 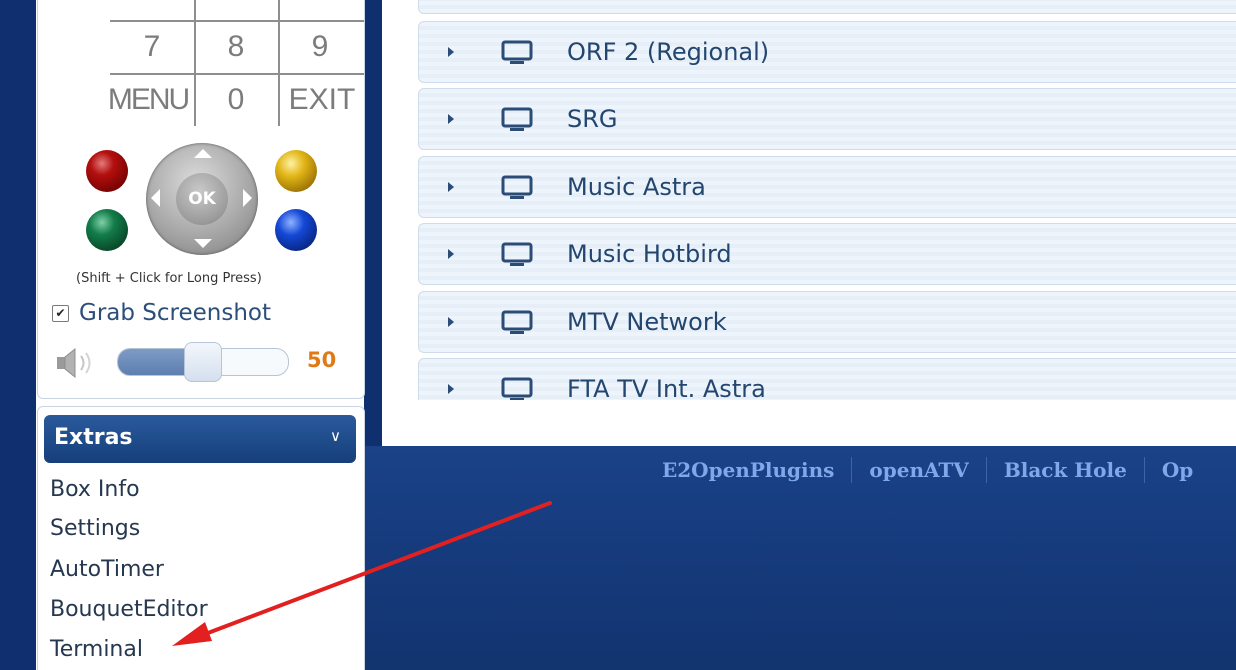 What do you see at coordinates (93, 437) in the screenshot?
I see `extras-title: Extras` at bounding box center [93, 437].